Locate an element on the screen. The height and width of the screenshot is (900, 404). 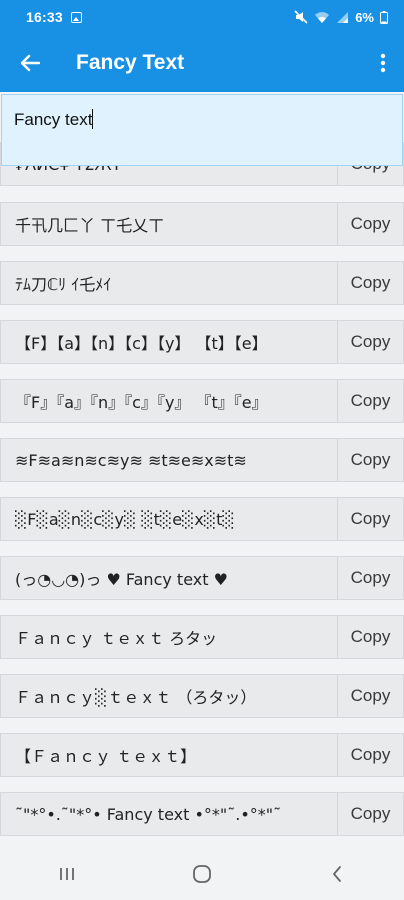
recent-apps-icon is located at coordinates (67, 874).